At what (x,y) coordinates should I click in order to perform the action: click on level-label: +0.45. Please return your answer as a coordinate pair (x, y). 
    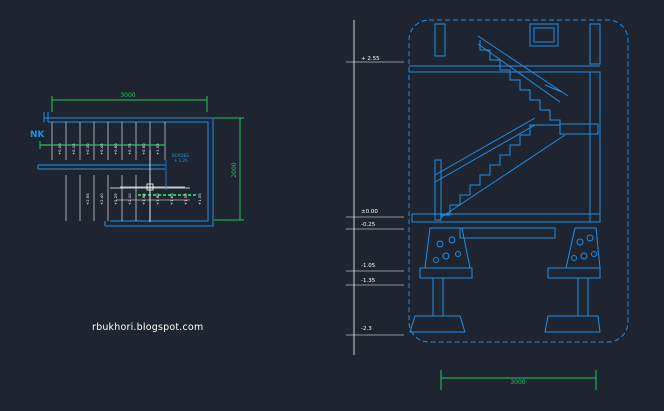
    Looking at the image, I should click on (101, 149).